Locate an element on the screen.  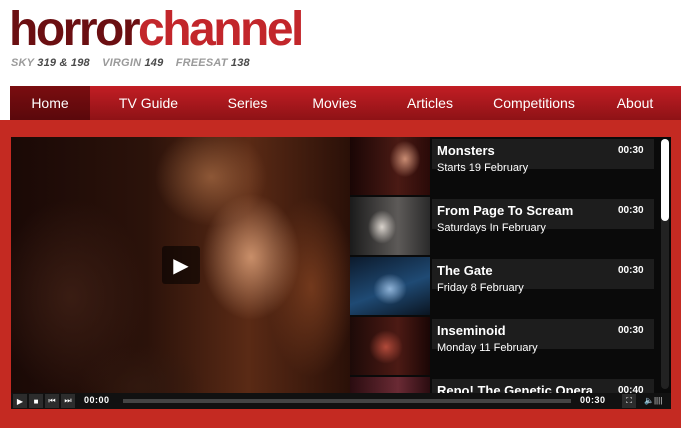
current-time: 00:00 is located at coordinates (97, 400).